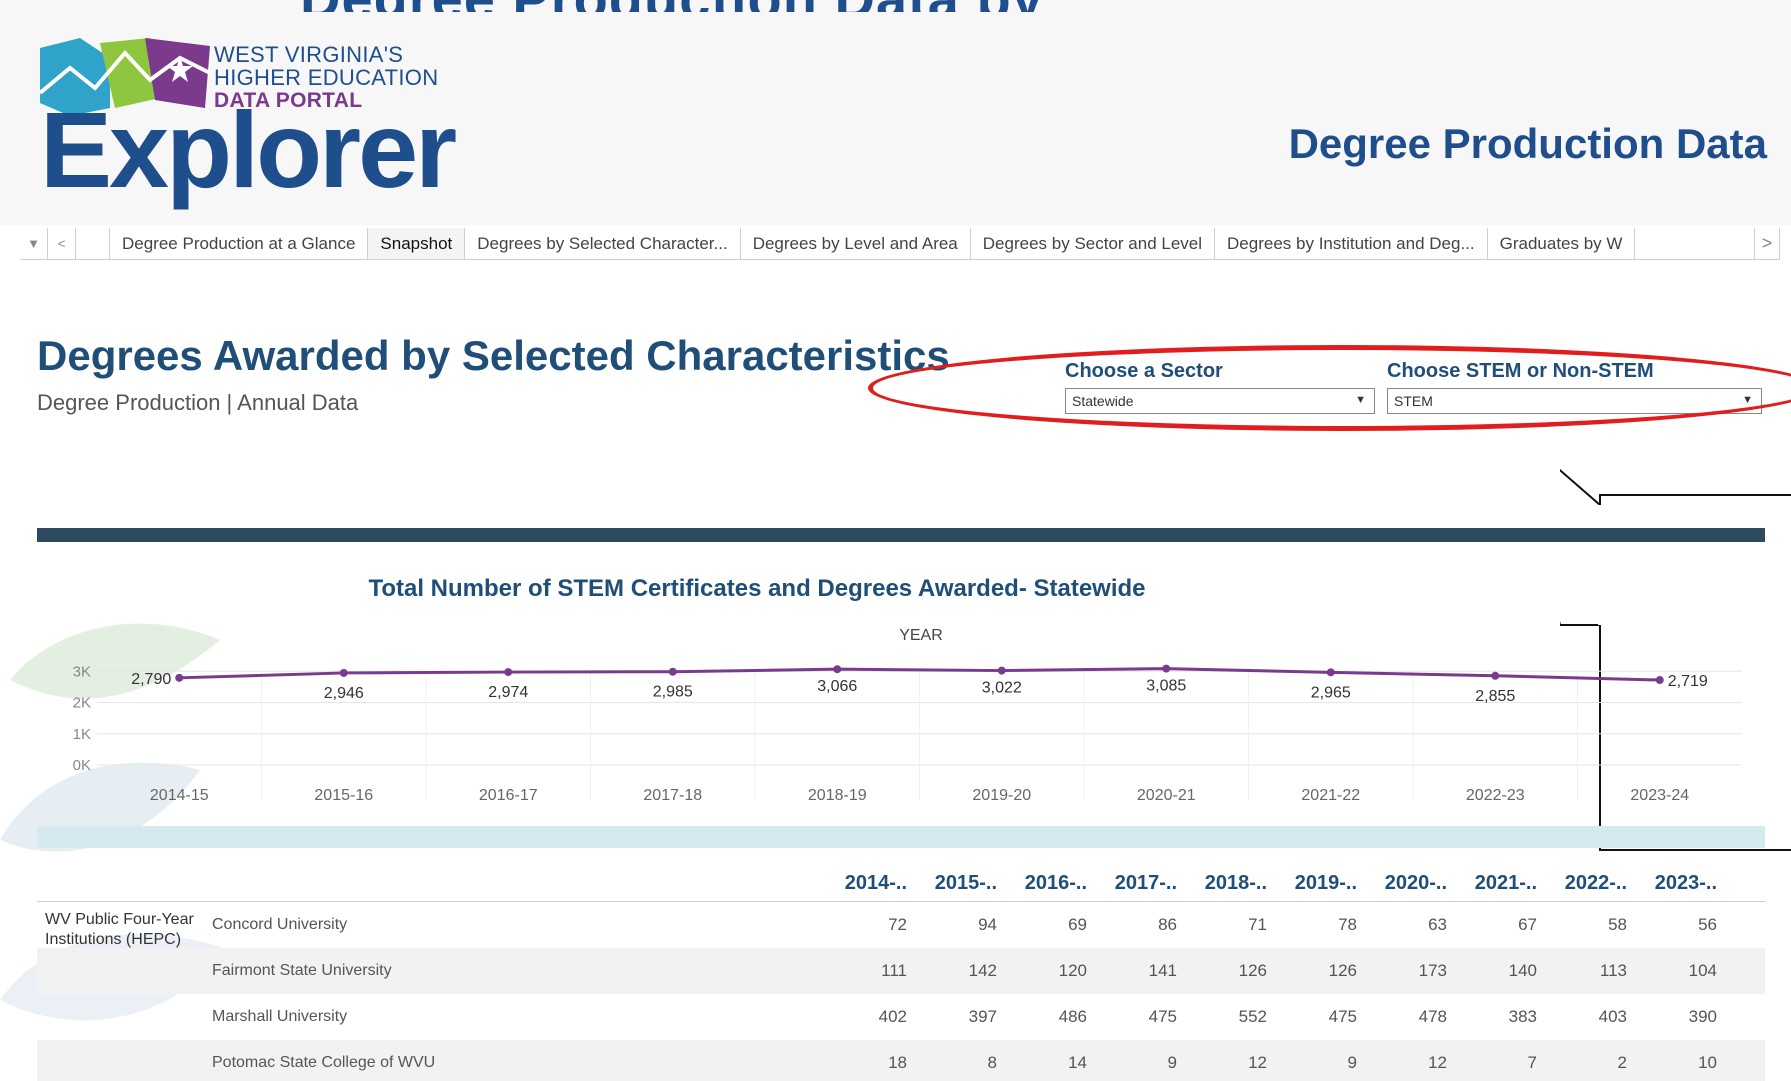 Image resolution: width=1791 pixels, height=1081 pixels. What do you see at coordinates (894, 970) in the screenshot?
I see `table-cell: 111` at bounding box center [894, 970].